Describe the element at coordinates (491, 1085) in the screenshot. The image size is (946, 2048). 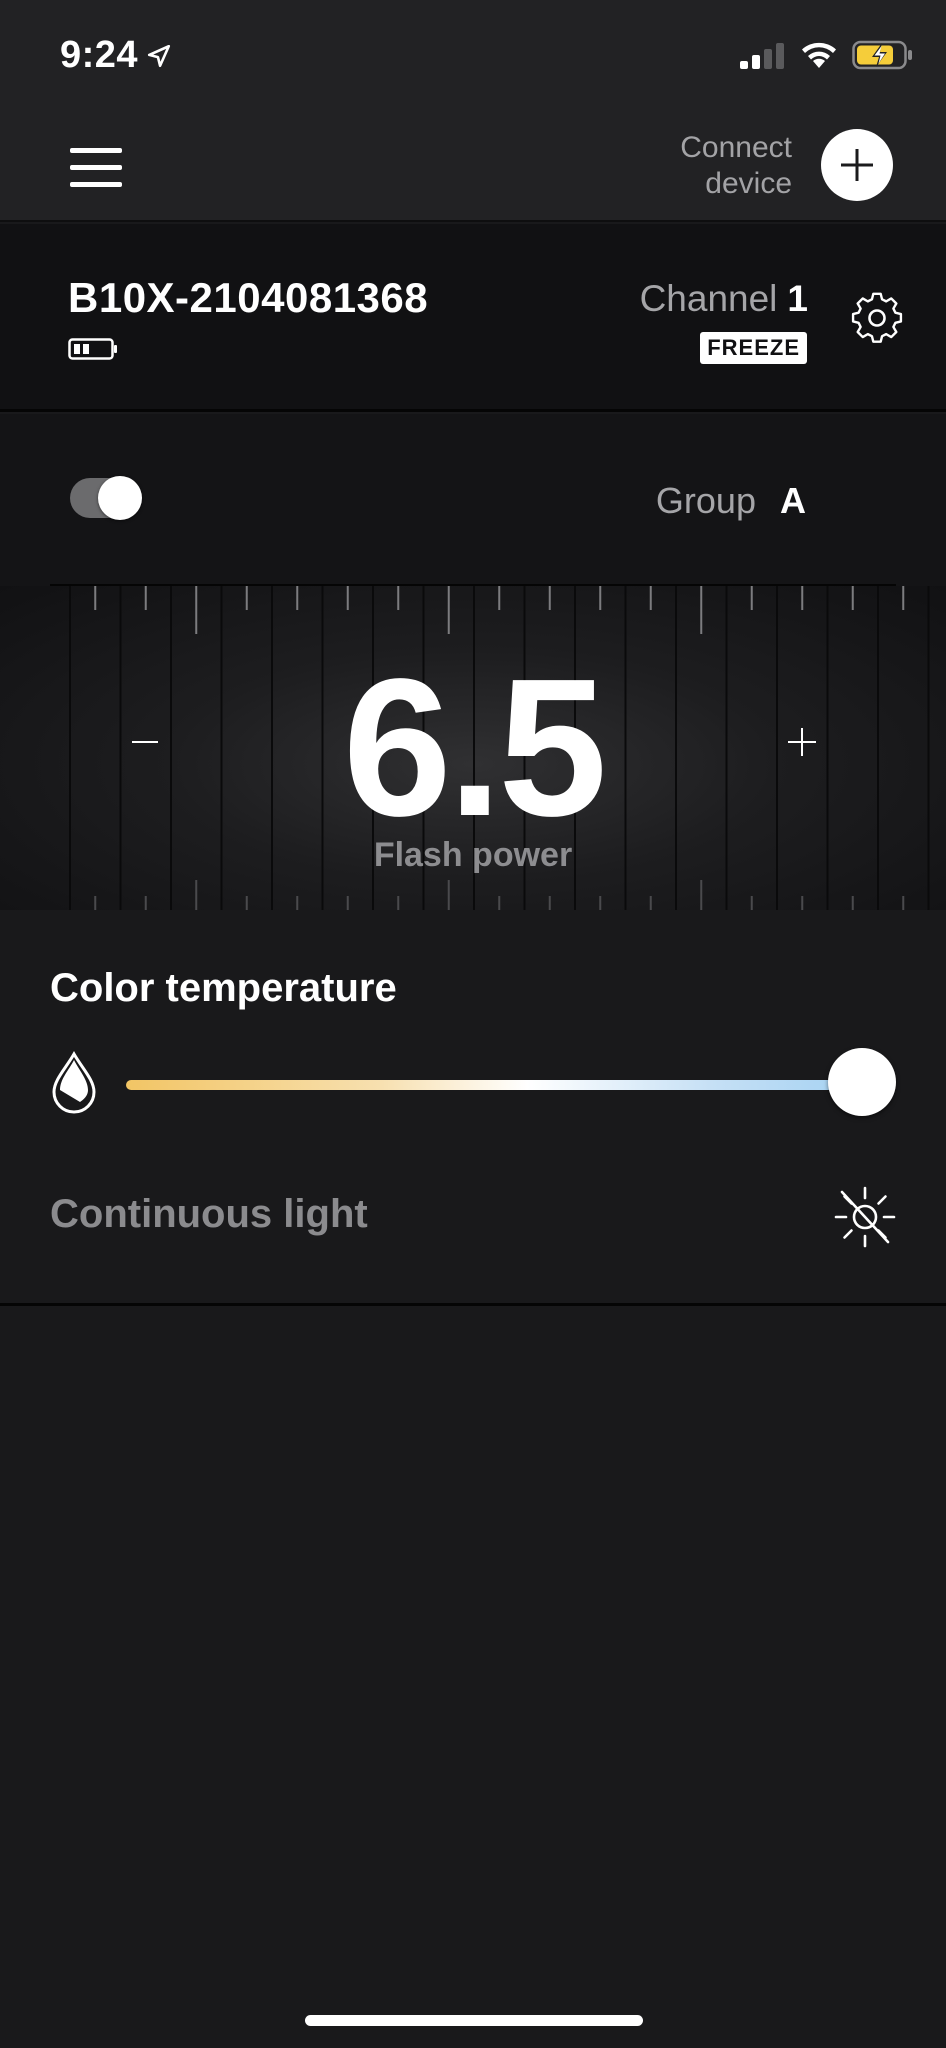
I see `color-temperature-slider` at that location.